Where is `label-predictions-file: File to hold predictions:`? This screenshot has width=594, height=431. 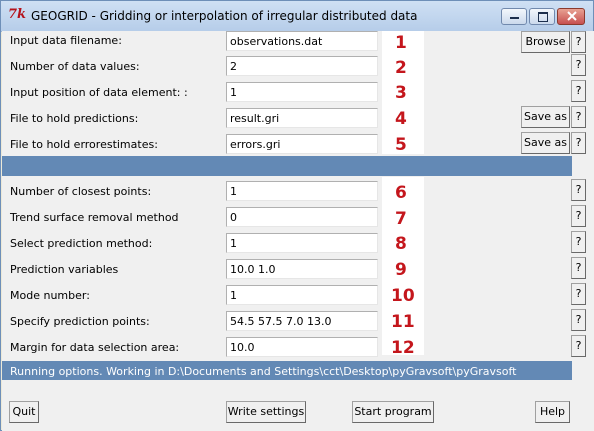 label-predictions-file: File to hold predictions: is located at coordinates (74, 118).